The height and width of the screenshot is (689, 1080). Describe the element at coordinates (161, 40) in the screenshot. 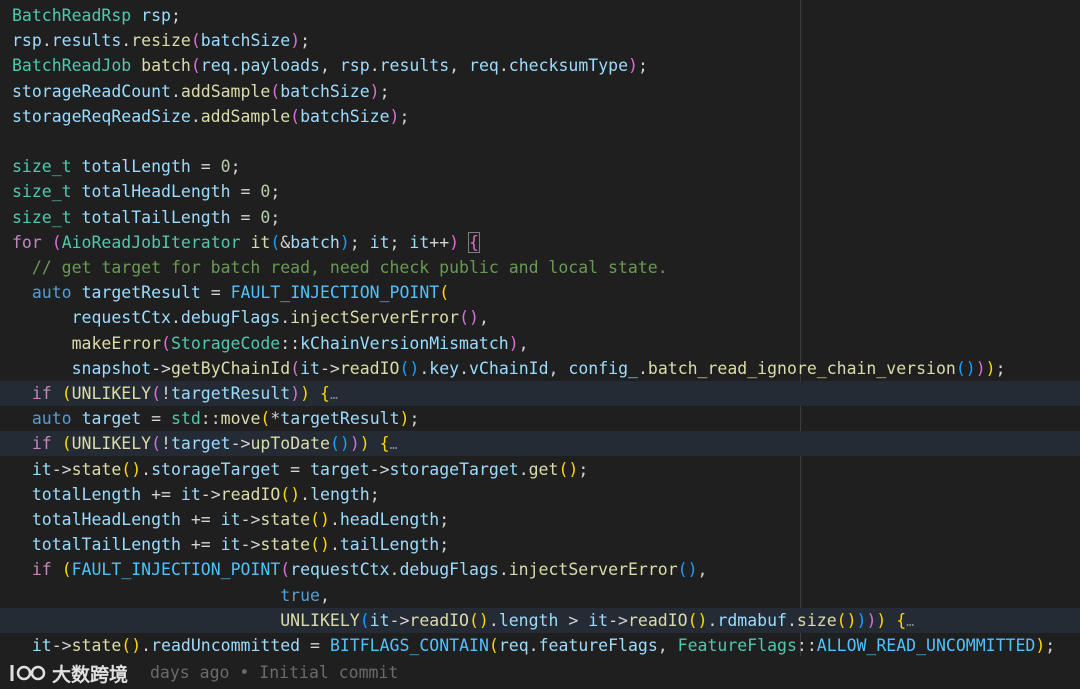

I see `code-line-text: rsp.results.resize(batchSize);` at that location.